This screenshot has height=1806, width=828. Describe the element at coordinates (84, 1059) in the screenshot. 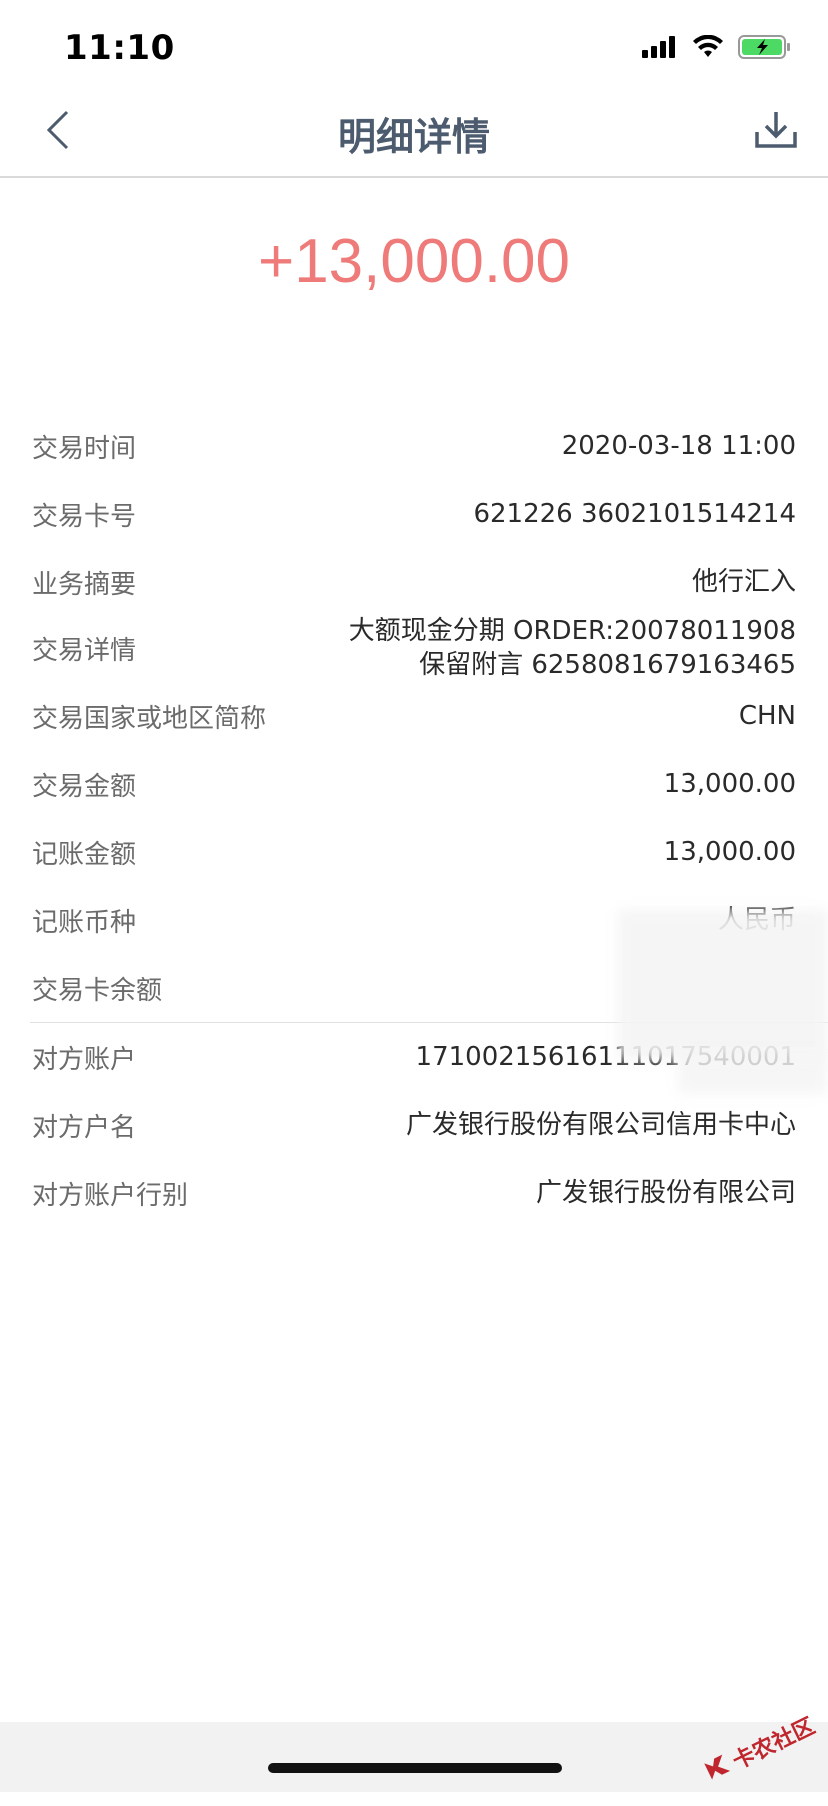

I see `row-label: 对方账户` at that location.